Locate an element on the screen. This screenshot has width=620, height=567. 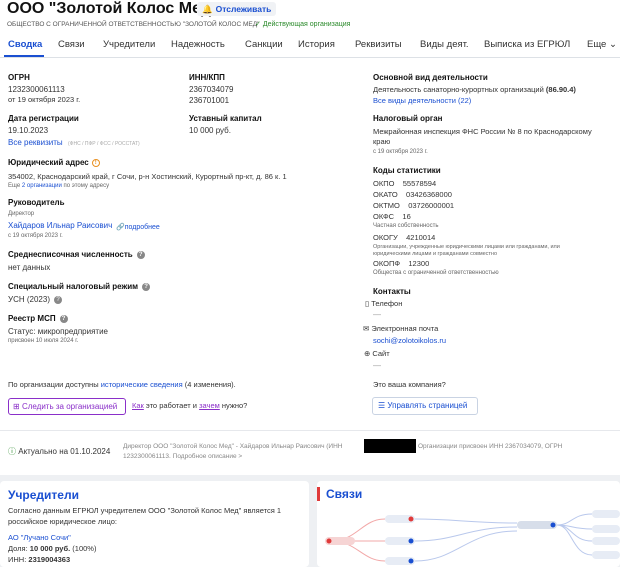
founder-inn-label: ИНН: is located at coordinates (17, 559).